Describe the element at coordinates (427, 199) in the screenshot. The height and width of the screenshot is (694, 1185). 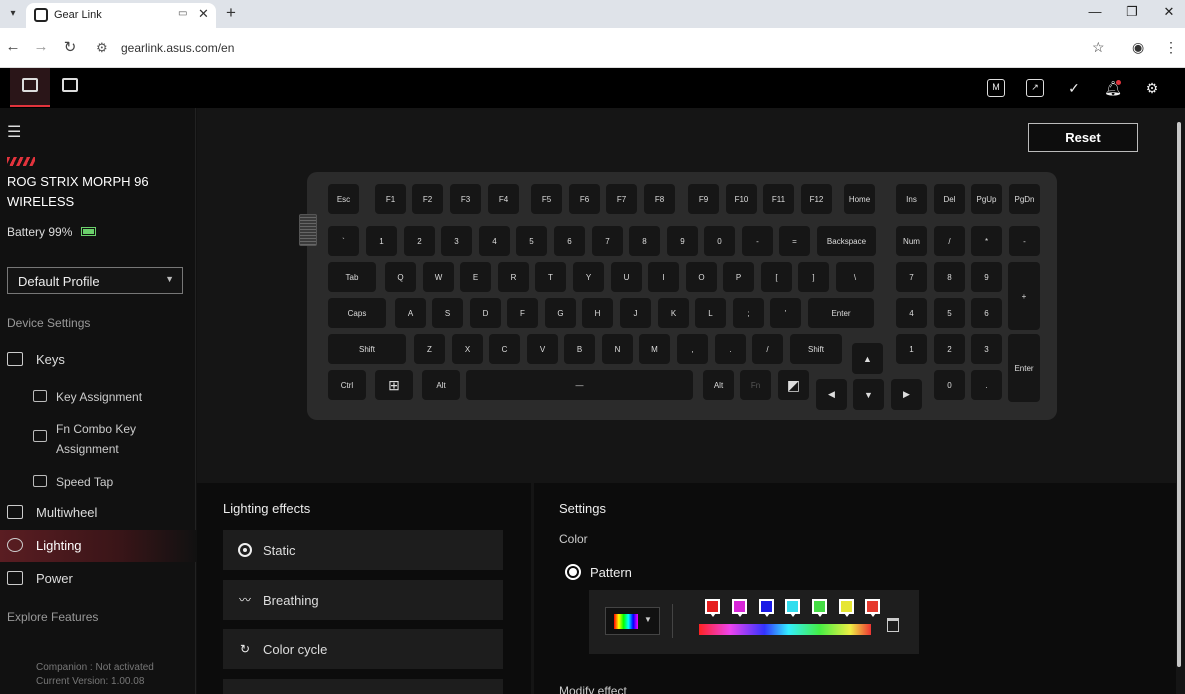
I see `key: F2` at that location.